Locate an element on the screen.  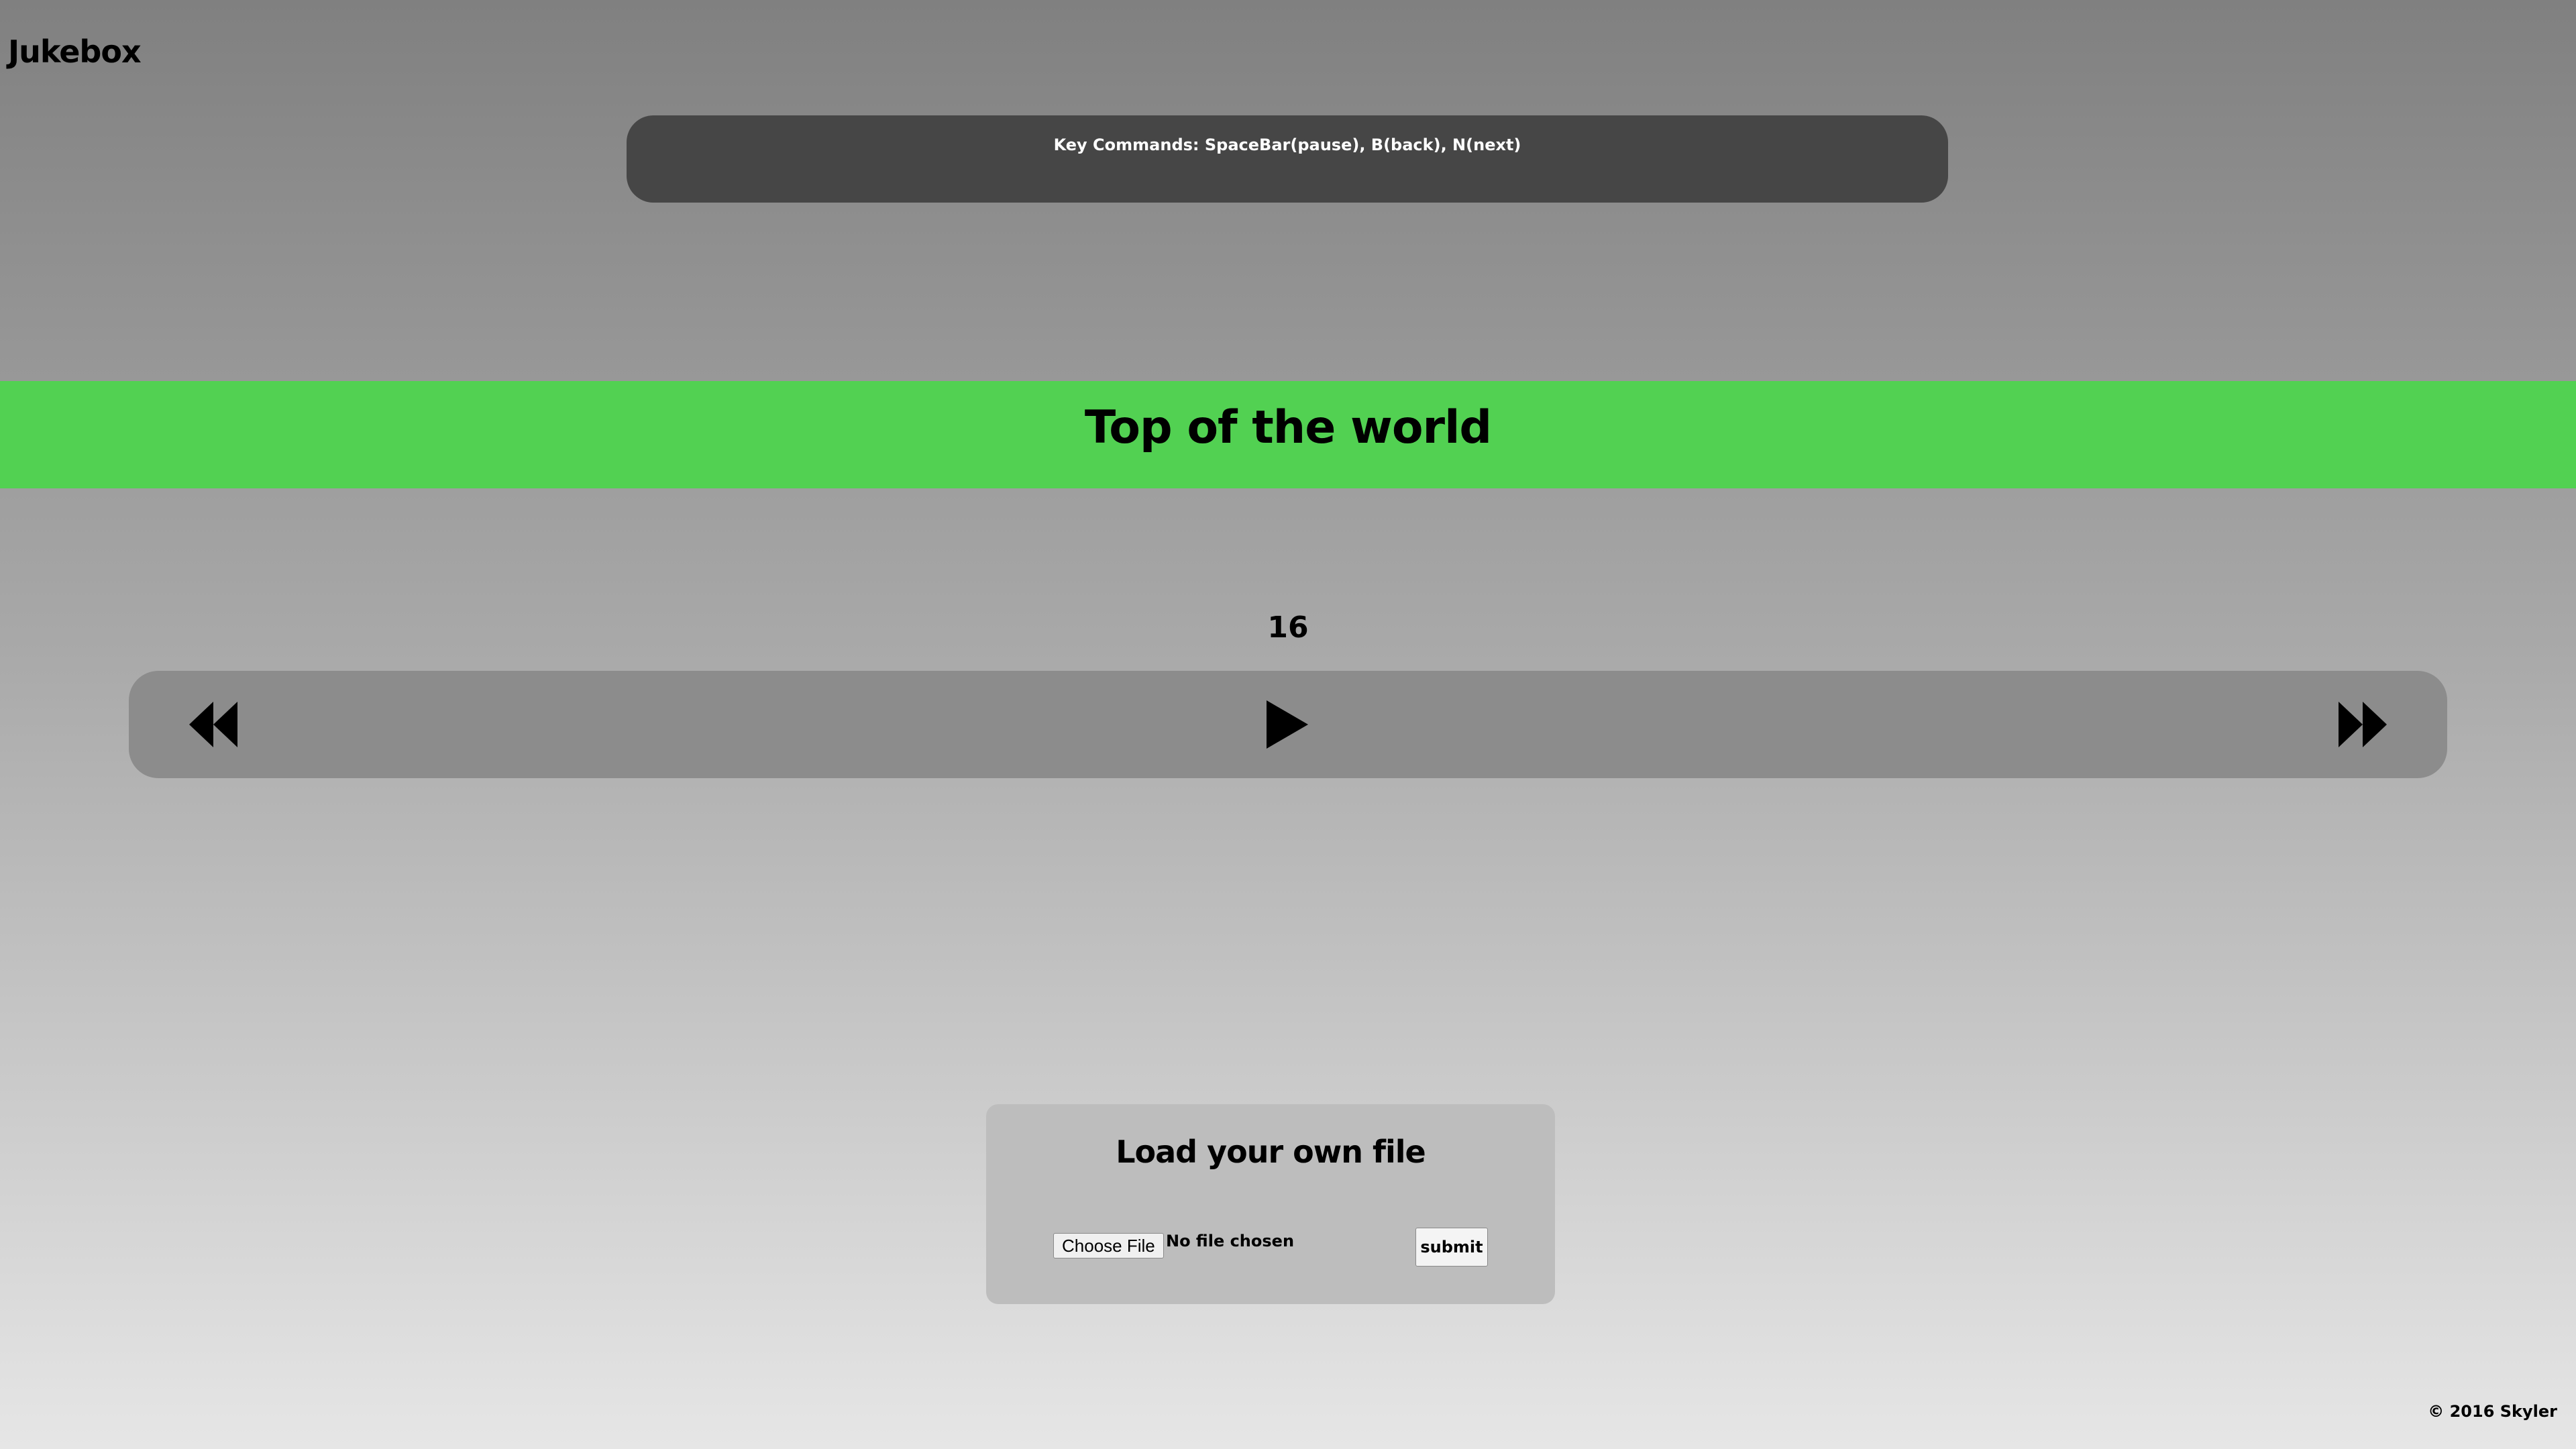
back-button is located at coordinates (213, 724).